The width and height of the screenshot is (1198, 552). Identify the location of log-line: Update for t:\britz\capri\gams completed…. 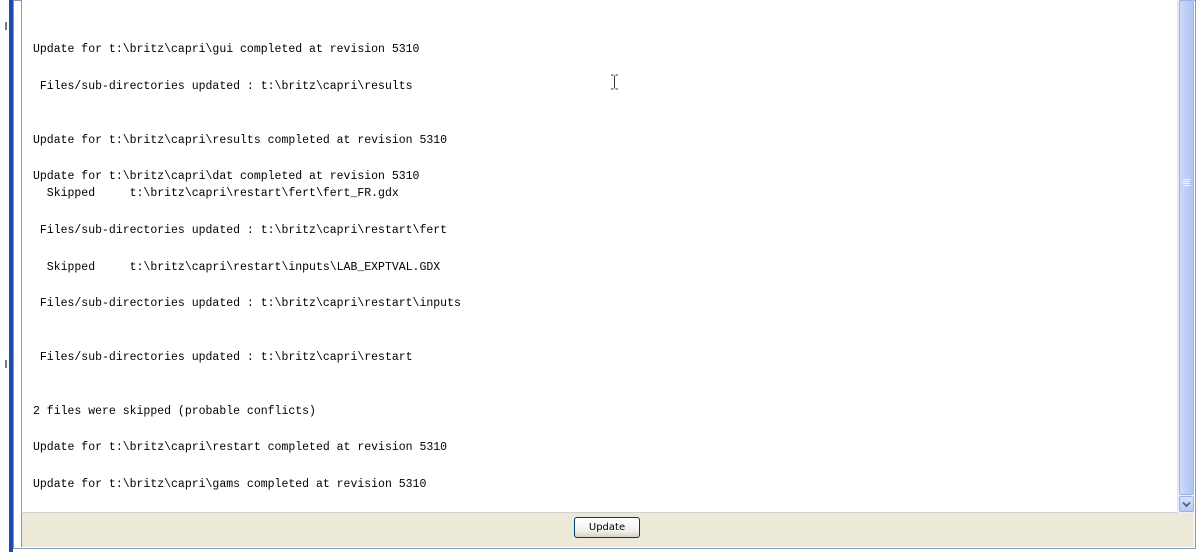
(230, 484).